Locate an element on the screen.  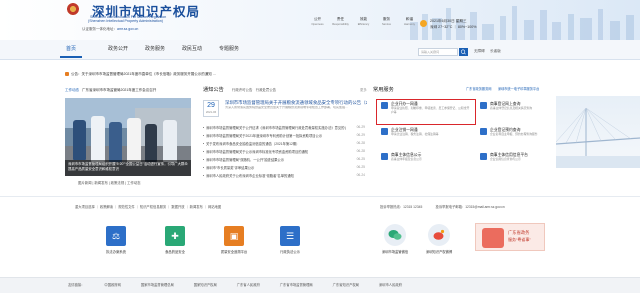
quick-link-label: 和谐 is located at coordinates (409, 19).